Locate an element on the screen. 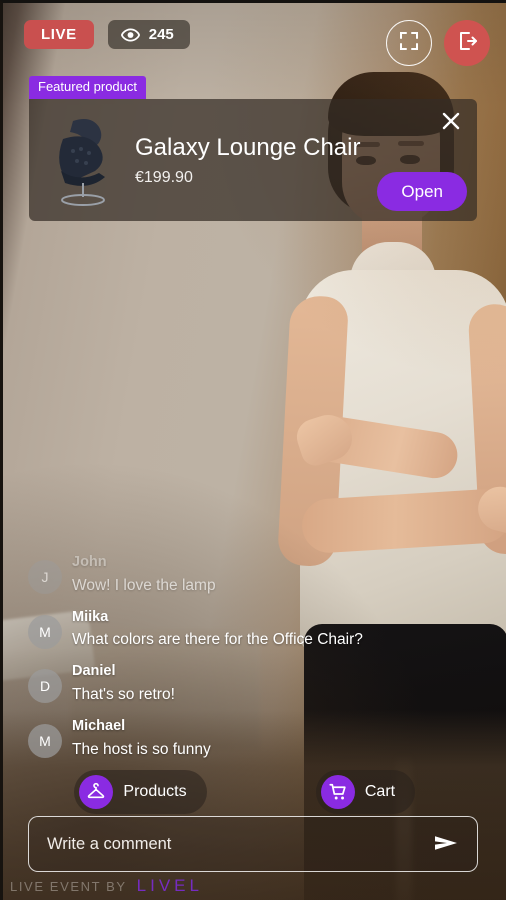 The image size is (506, 900). hanger-icon is located at coordinates (96, 792).